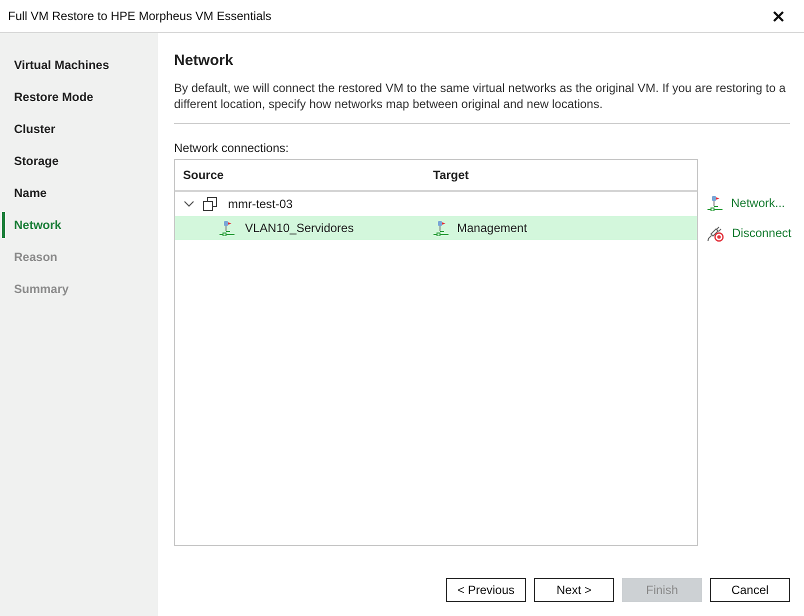  I want to click on column-header: Source, so click(203, 175).